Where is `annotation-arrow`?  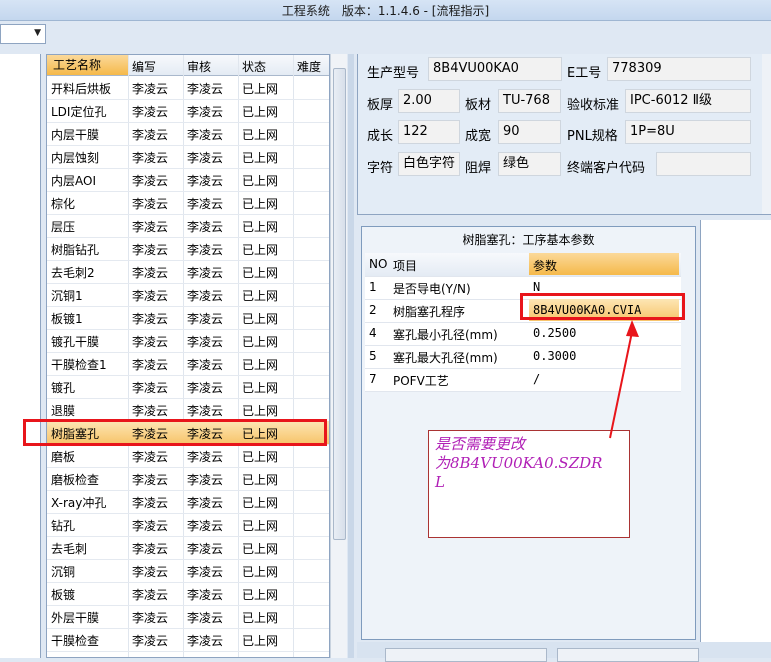 annotation-arrow is located at coordinates (624, 379).